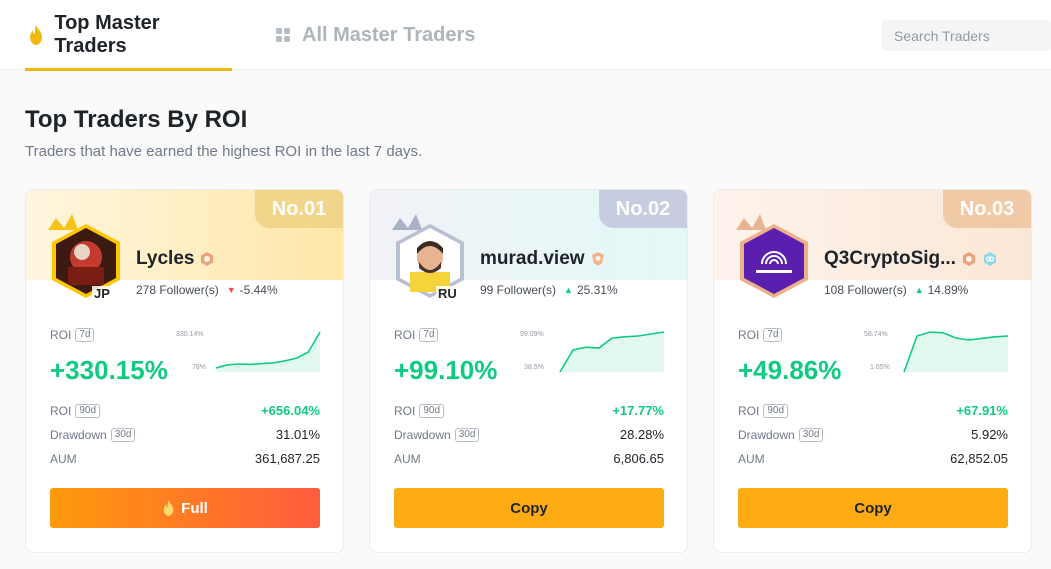 This screenshot has height=569, width=1051. I want to click on trader-name: murad.view, so click(532, 259).